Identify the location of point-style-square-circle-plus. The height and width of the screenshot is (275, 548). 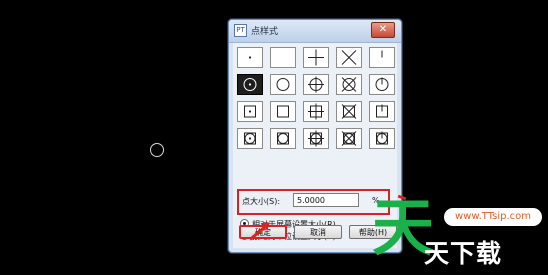
(316, 138).